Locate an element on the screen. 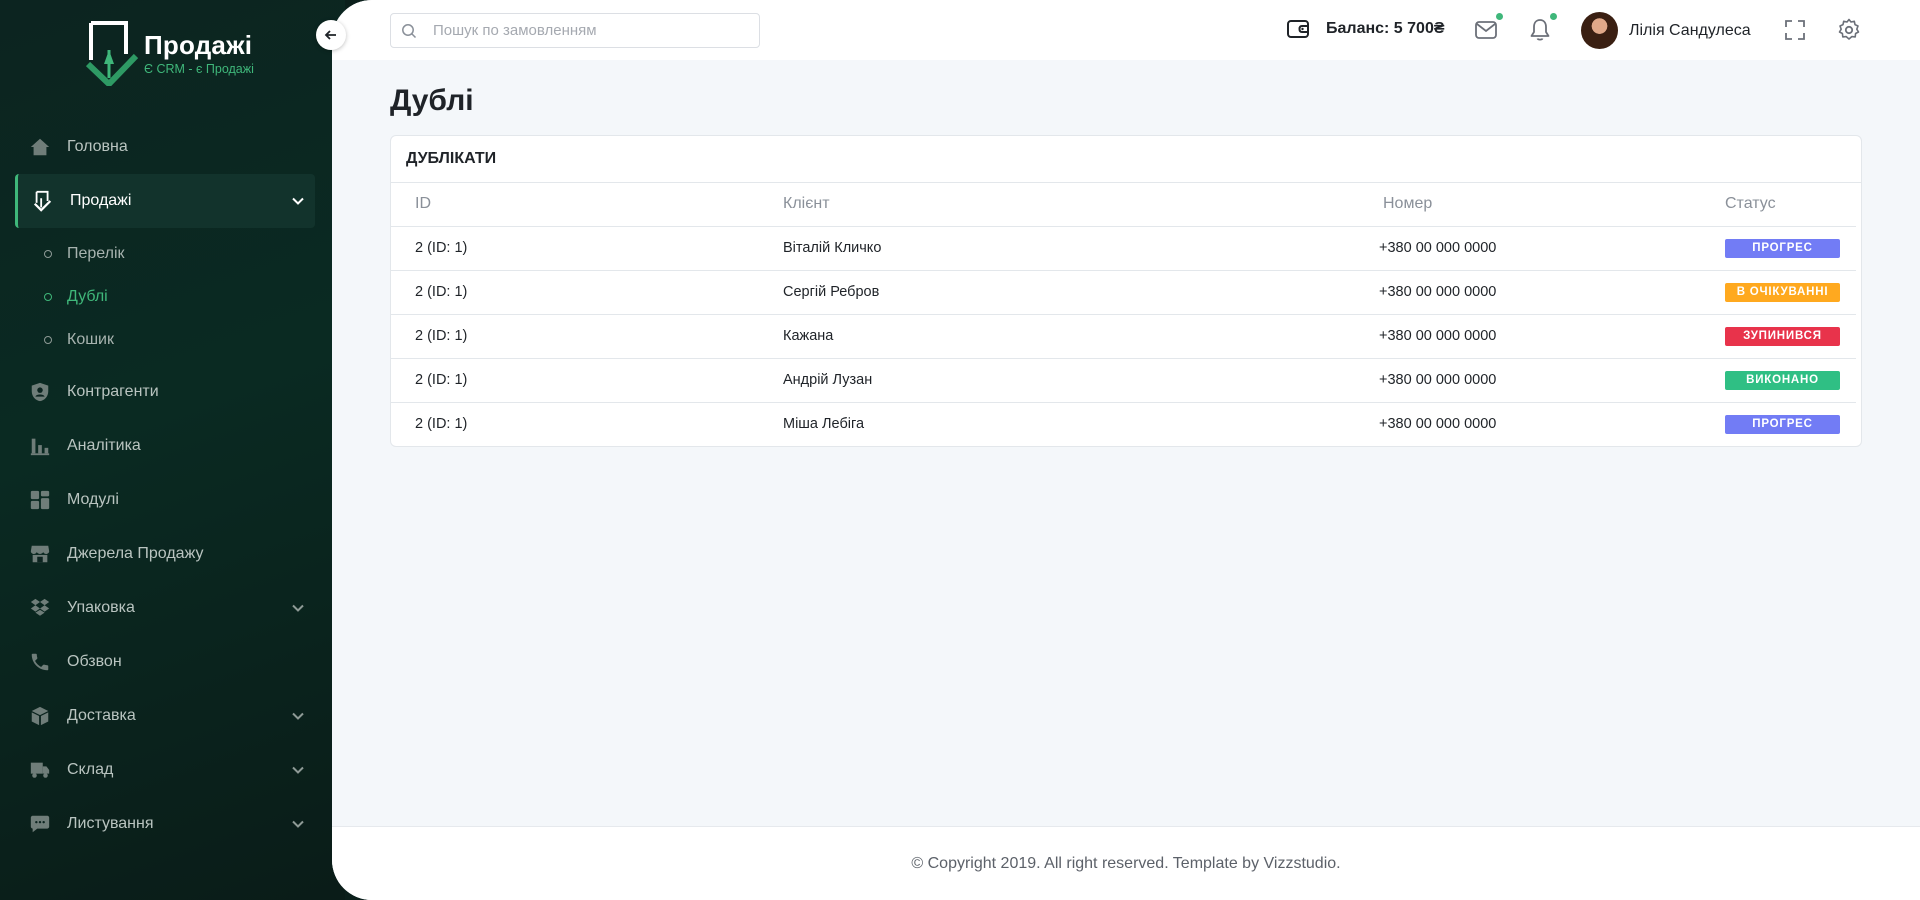 The height and width of the screenshot is (900, 1920). sidebar-item-sales-sources: Джерела Продажу is located at coordinates (165, 554).